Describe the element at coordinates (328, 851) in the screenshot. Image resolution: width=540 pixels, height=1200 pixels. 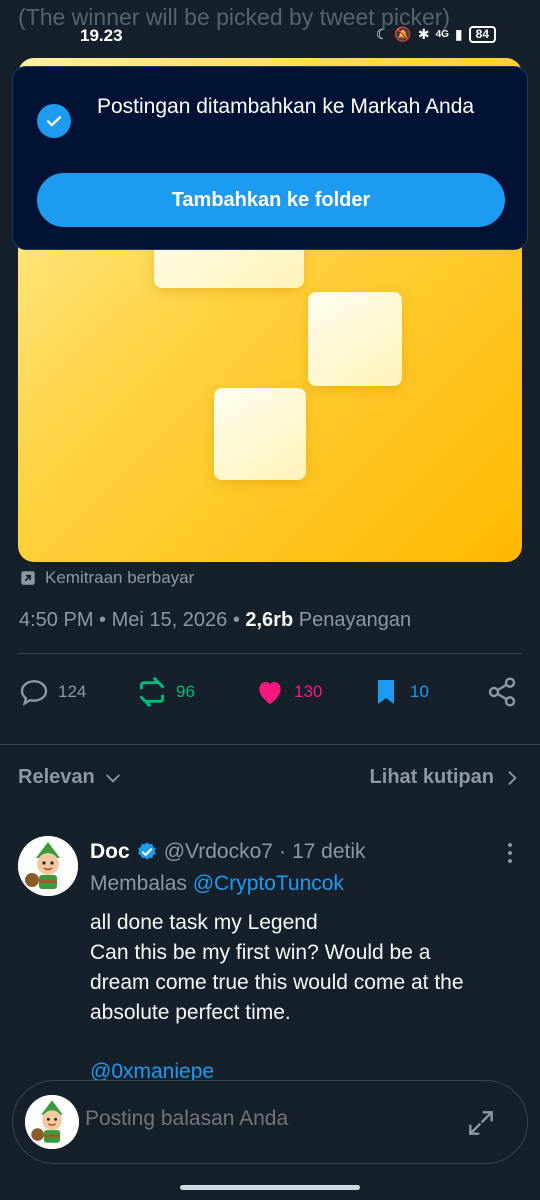
I see `reply-time: 17 detik` at that location.